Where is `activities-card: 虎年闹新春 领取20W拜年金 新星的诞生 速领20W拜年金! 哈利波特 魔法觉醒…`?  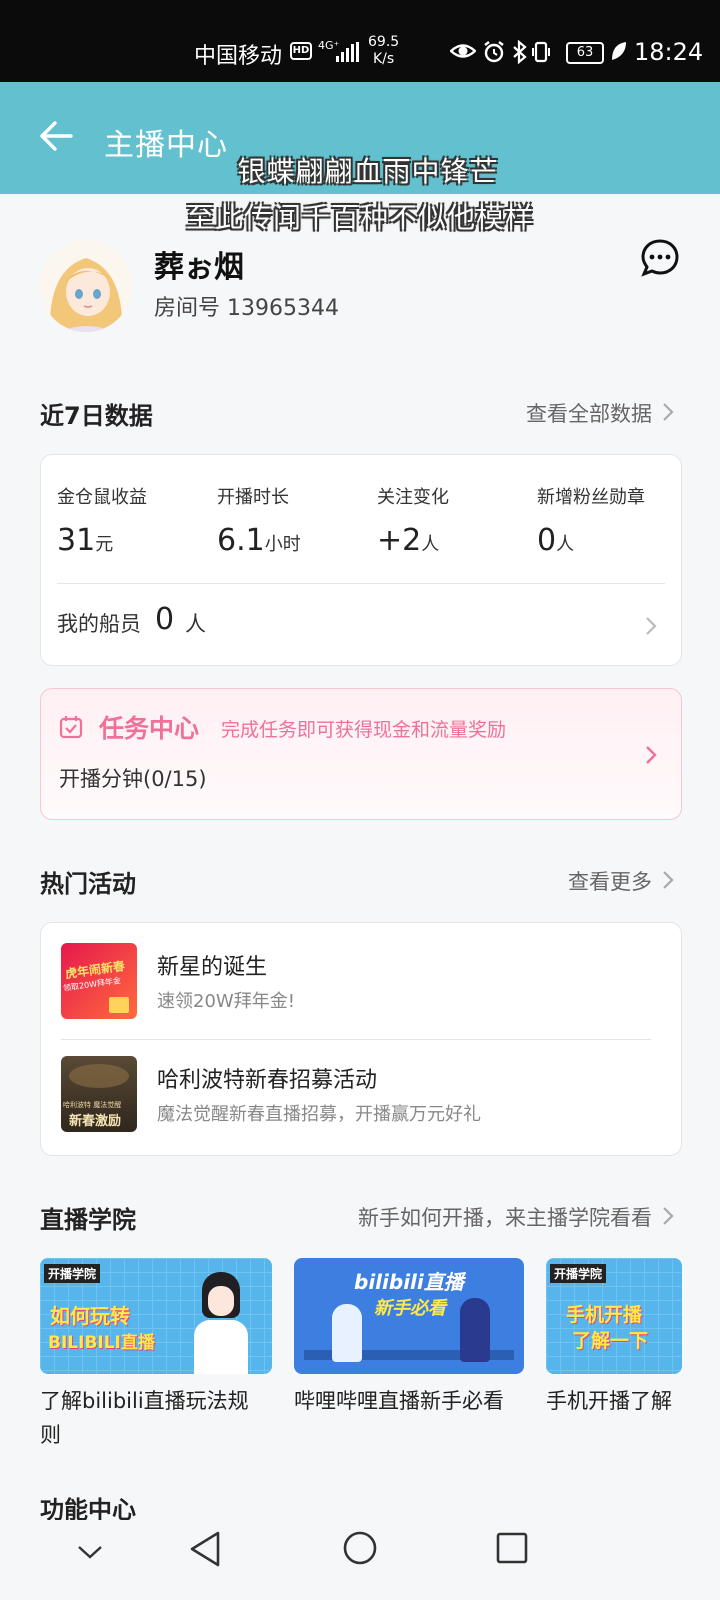 activities-card: 虎年闹新春 领取20W拜年金 新星的诞生 速领20W拜年金! 哈利波特 魔法觉醒… is located at coordinates (361, 1039).